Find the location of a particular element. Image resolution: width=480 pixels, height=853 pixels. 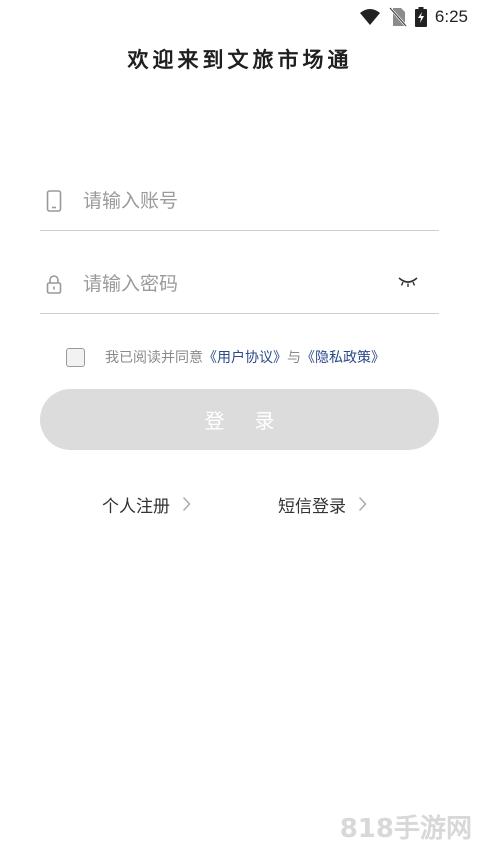

eye-closed-icon is located at coordinates (408, 283).